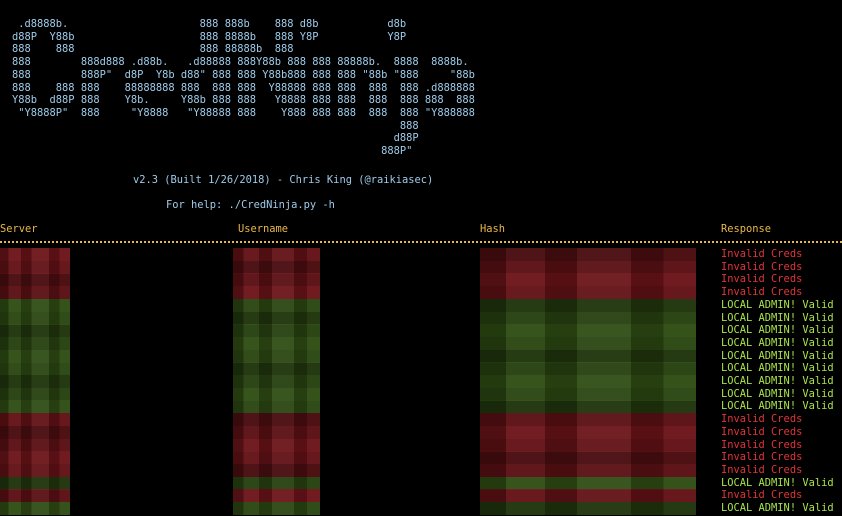  Describe the element at coordinates (421, 242) in the screenshot. I see `header-separator` at that location.